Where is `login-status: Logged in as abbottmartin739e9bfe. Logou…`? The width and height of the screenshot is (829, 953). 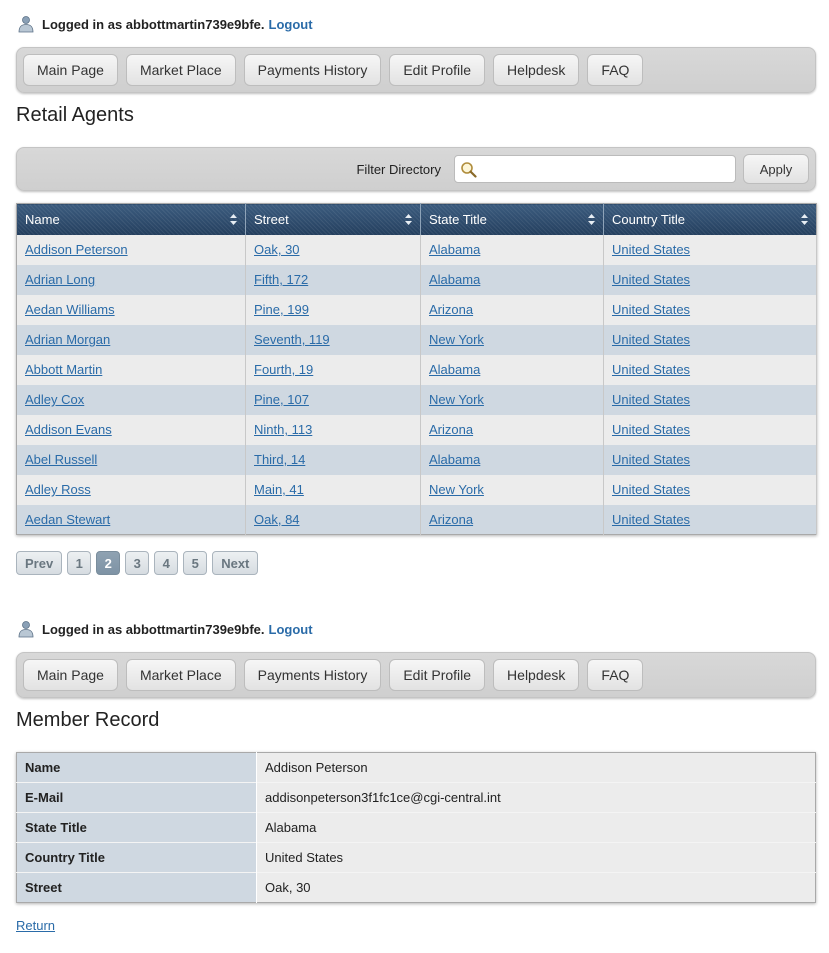 login-status: Logged in as abbottmartin739e9bfe. Logou… is located at coordinates (416, 24).